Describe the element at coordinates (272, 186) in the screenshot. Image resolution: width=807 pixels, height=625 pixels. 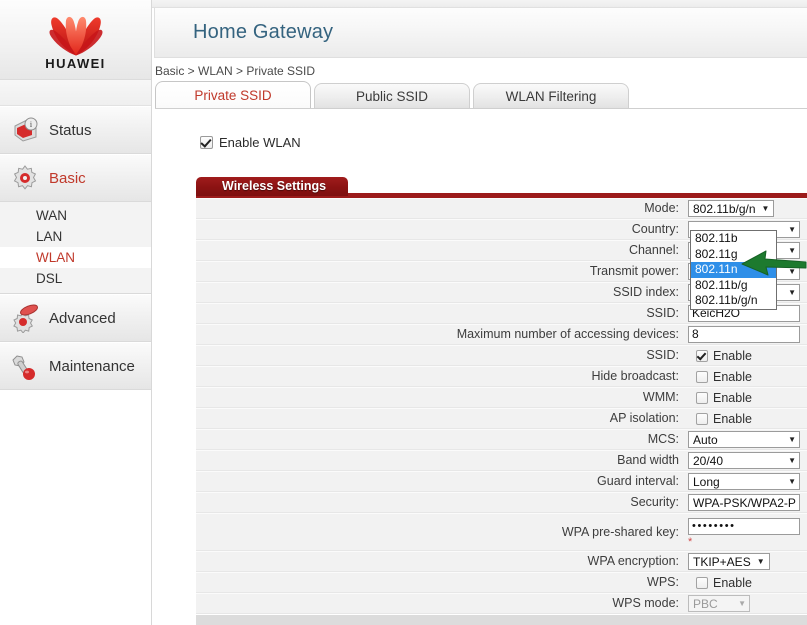
I see `section-title: Wireless Settings` at that location.